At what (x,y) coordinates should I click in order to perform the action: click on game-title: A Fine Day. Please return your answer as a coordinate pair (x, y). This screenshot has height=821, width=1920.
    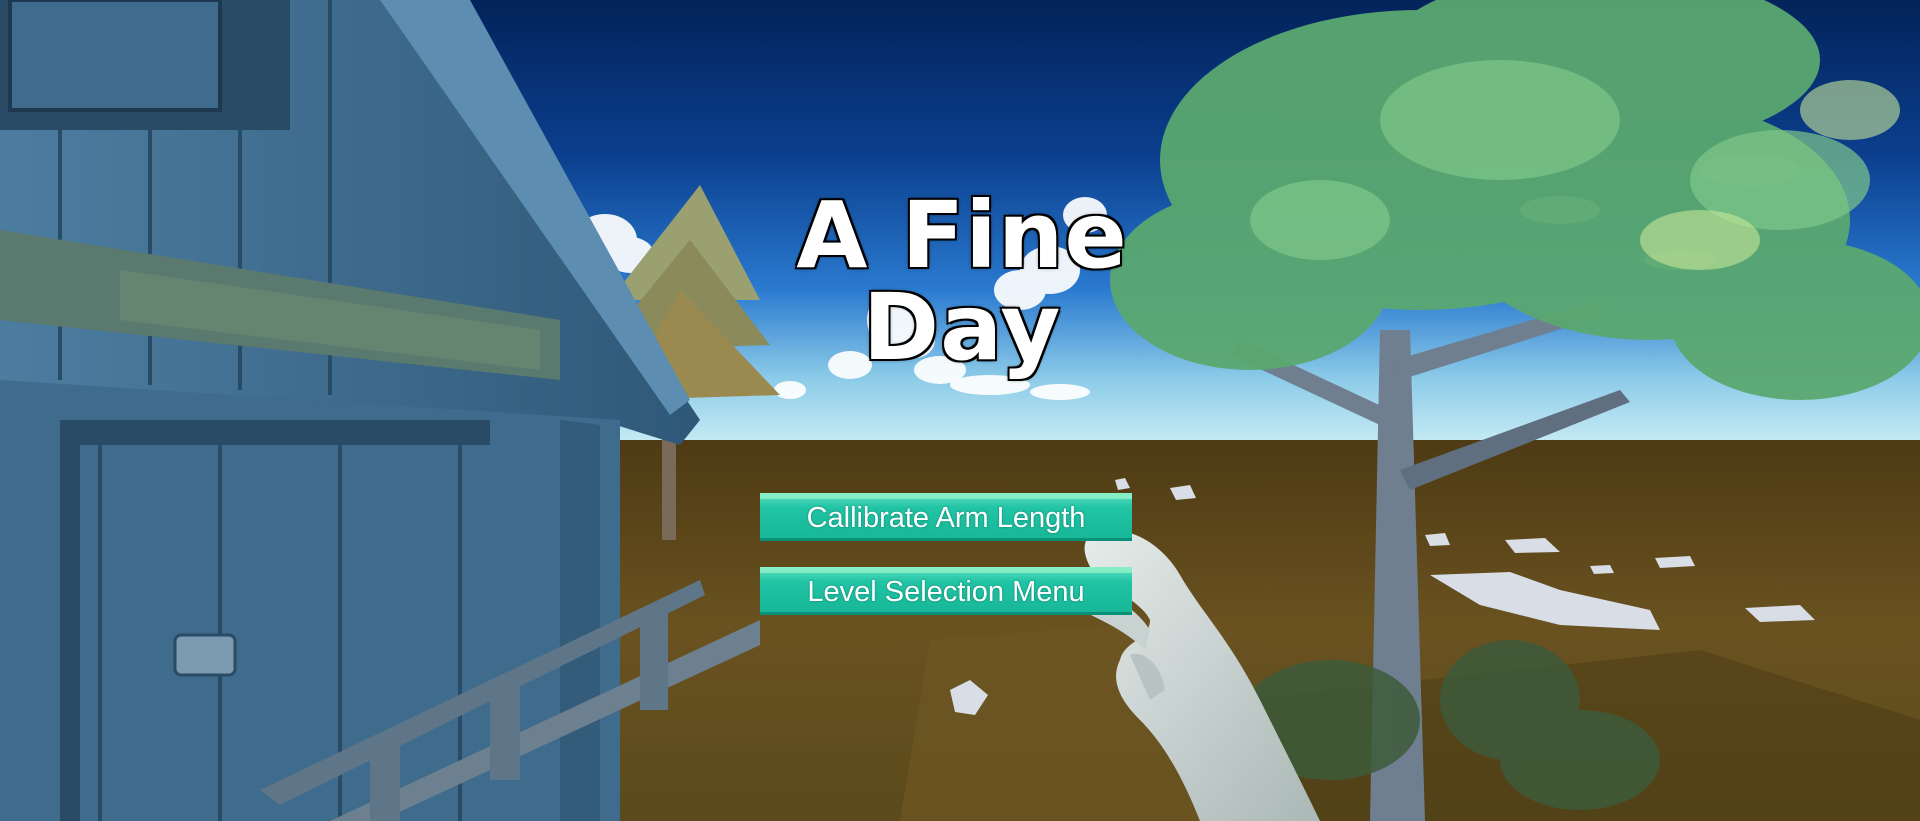
    Looking at the image, I should click on (962, 281).